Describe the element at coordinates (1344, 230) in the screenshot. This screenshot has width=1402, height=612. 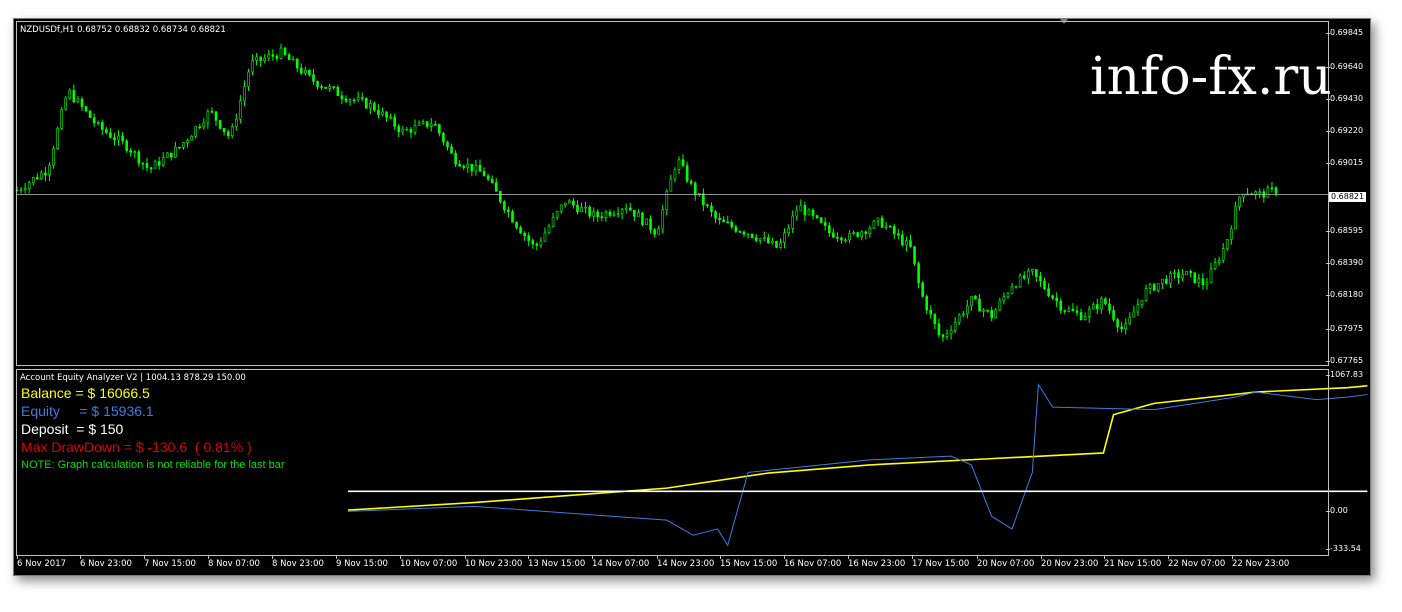
I see `price-tick-label: 0.68595` at that location.